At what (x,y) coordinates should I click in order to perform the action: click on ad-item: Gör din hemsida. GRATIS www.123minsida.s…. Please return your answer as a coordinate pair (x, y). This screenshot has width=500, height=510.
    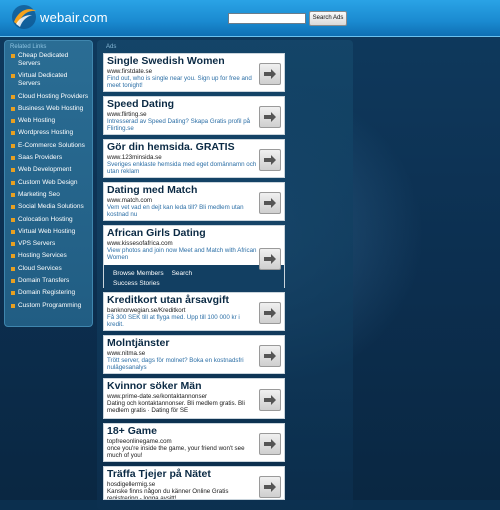
    Looking at the image, I should click on (194, 158).